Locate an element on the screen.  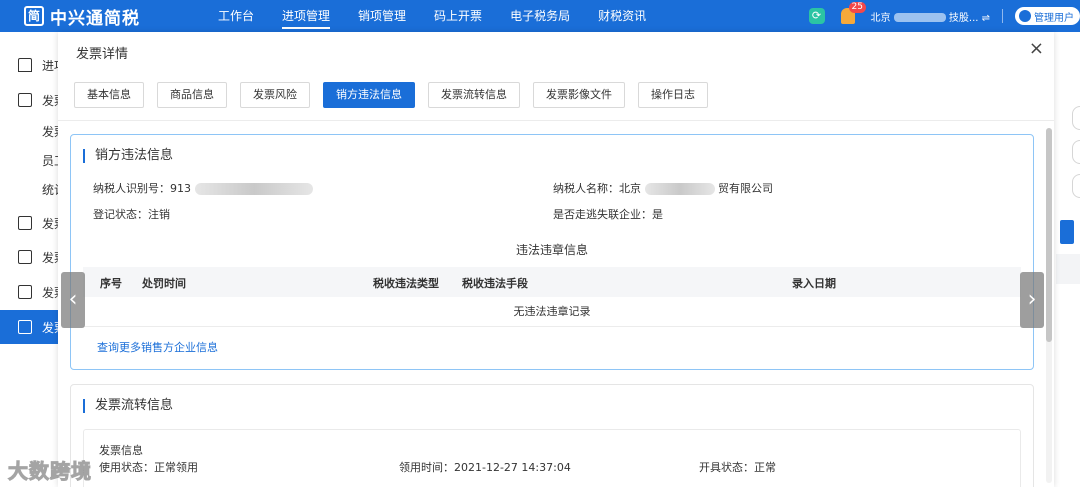
use-status-field: 使用状态：正常领用 is located at coordinates (148, 467).